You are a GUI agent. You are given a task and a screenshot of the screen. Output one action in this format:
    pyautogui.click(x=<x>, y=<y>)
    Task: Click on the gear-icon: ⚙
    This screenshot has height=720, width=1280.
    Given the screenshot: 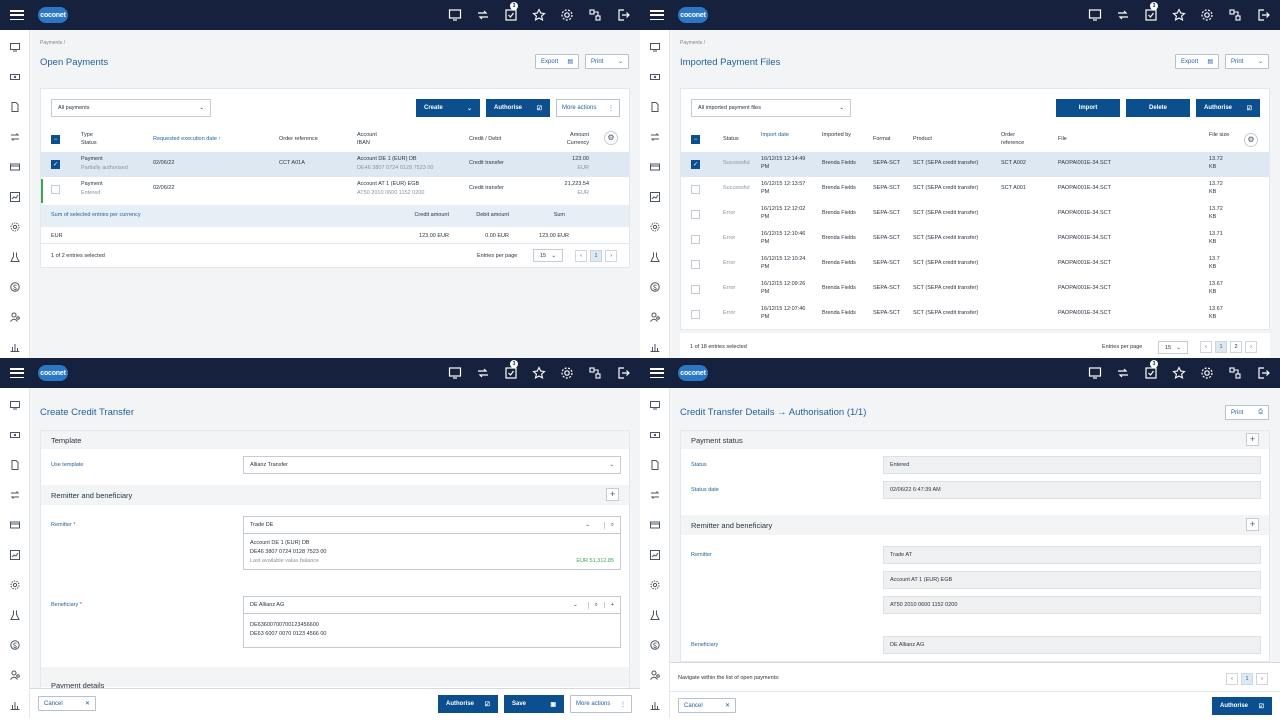 What is the action you would take?
    pyautogui.click(x=1251, y=140)
    